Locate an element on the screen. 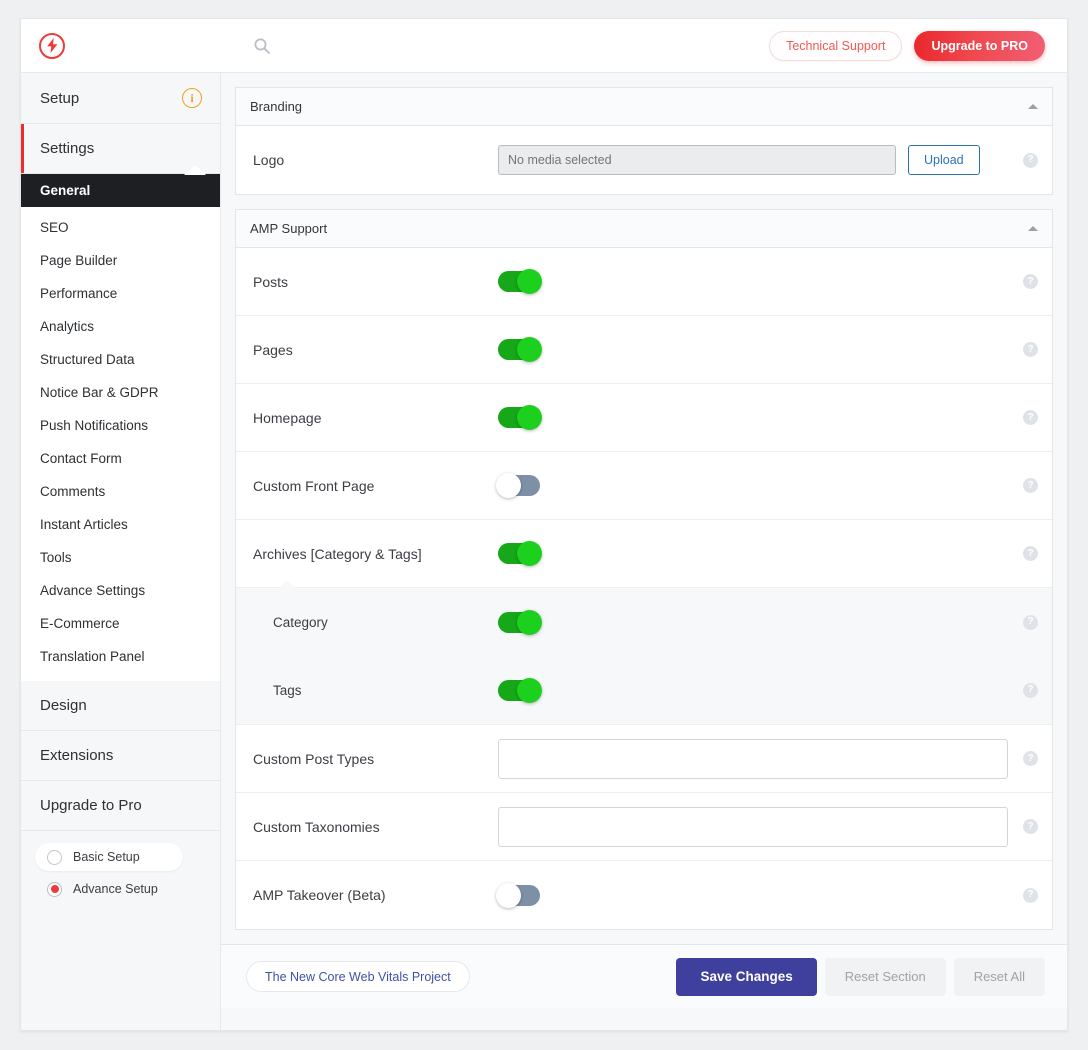 The width and height of the screenshot is (1088, 1050). row-logo: Logo Upload ? is located at coordinates (644, 160).